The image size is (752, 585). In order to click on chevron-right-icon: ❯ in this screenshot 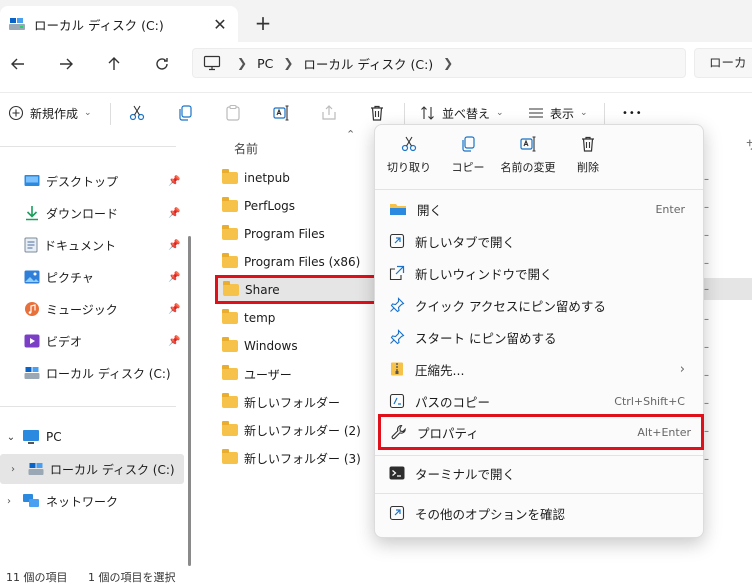, I will do `click(288, 63)`.